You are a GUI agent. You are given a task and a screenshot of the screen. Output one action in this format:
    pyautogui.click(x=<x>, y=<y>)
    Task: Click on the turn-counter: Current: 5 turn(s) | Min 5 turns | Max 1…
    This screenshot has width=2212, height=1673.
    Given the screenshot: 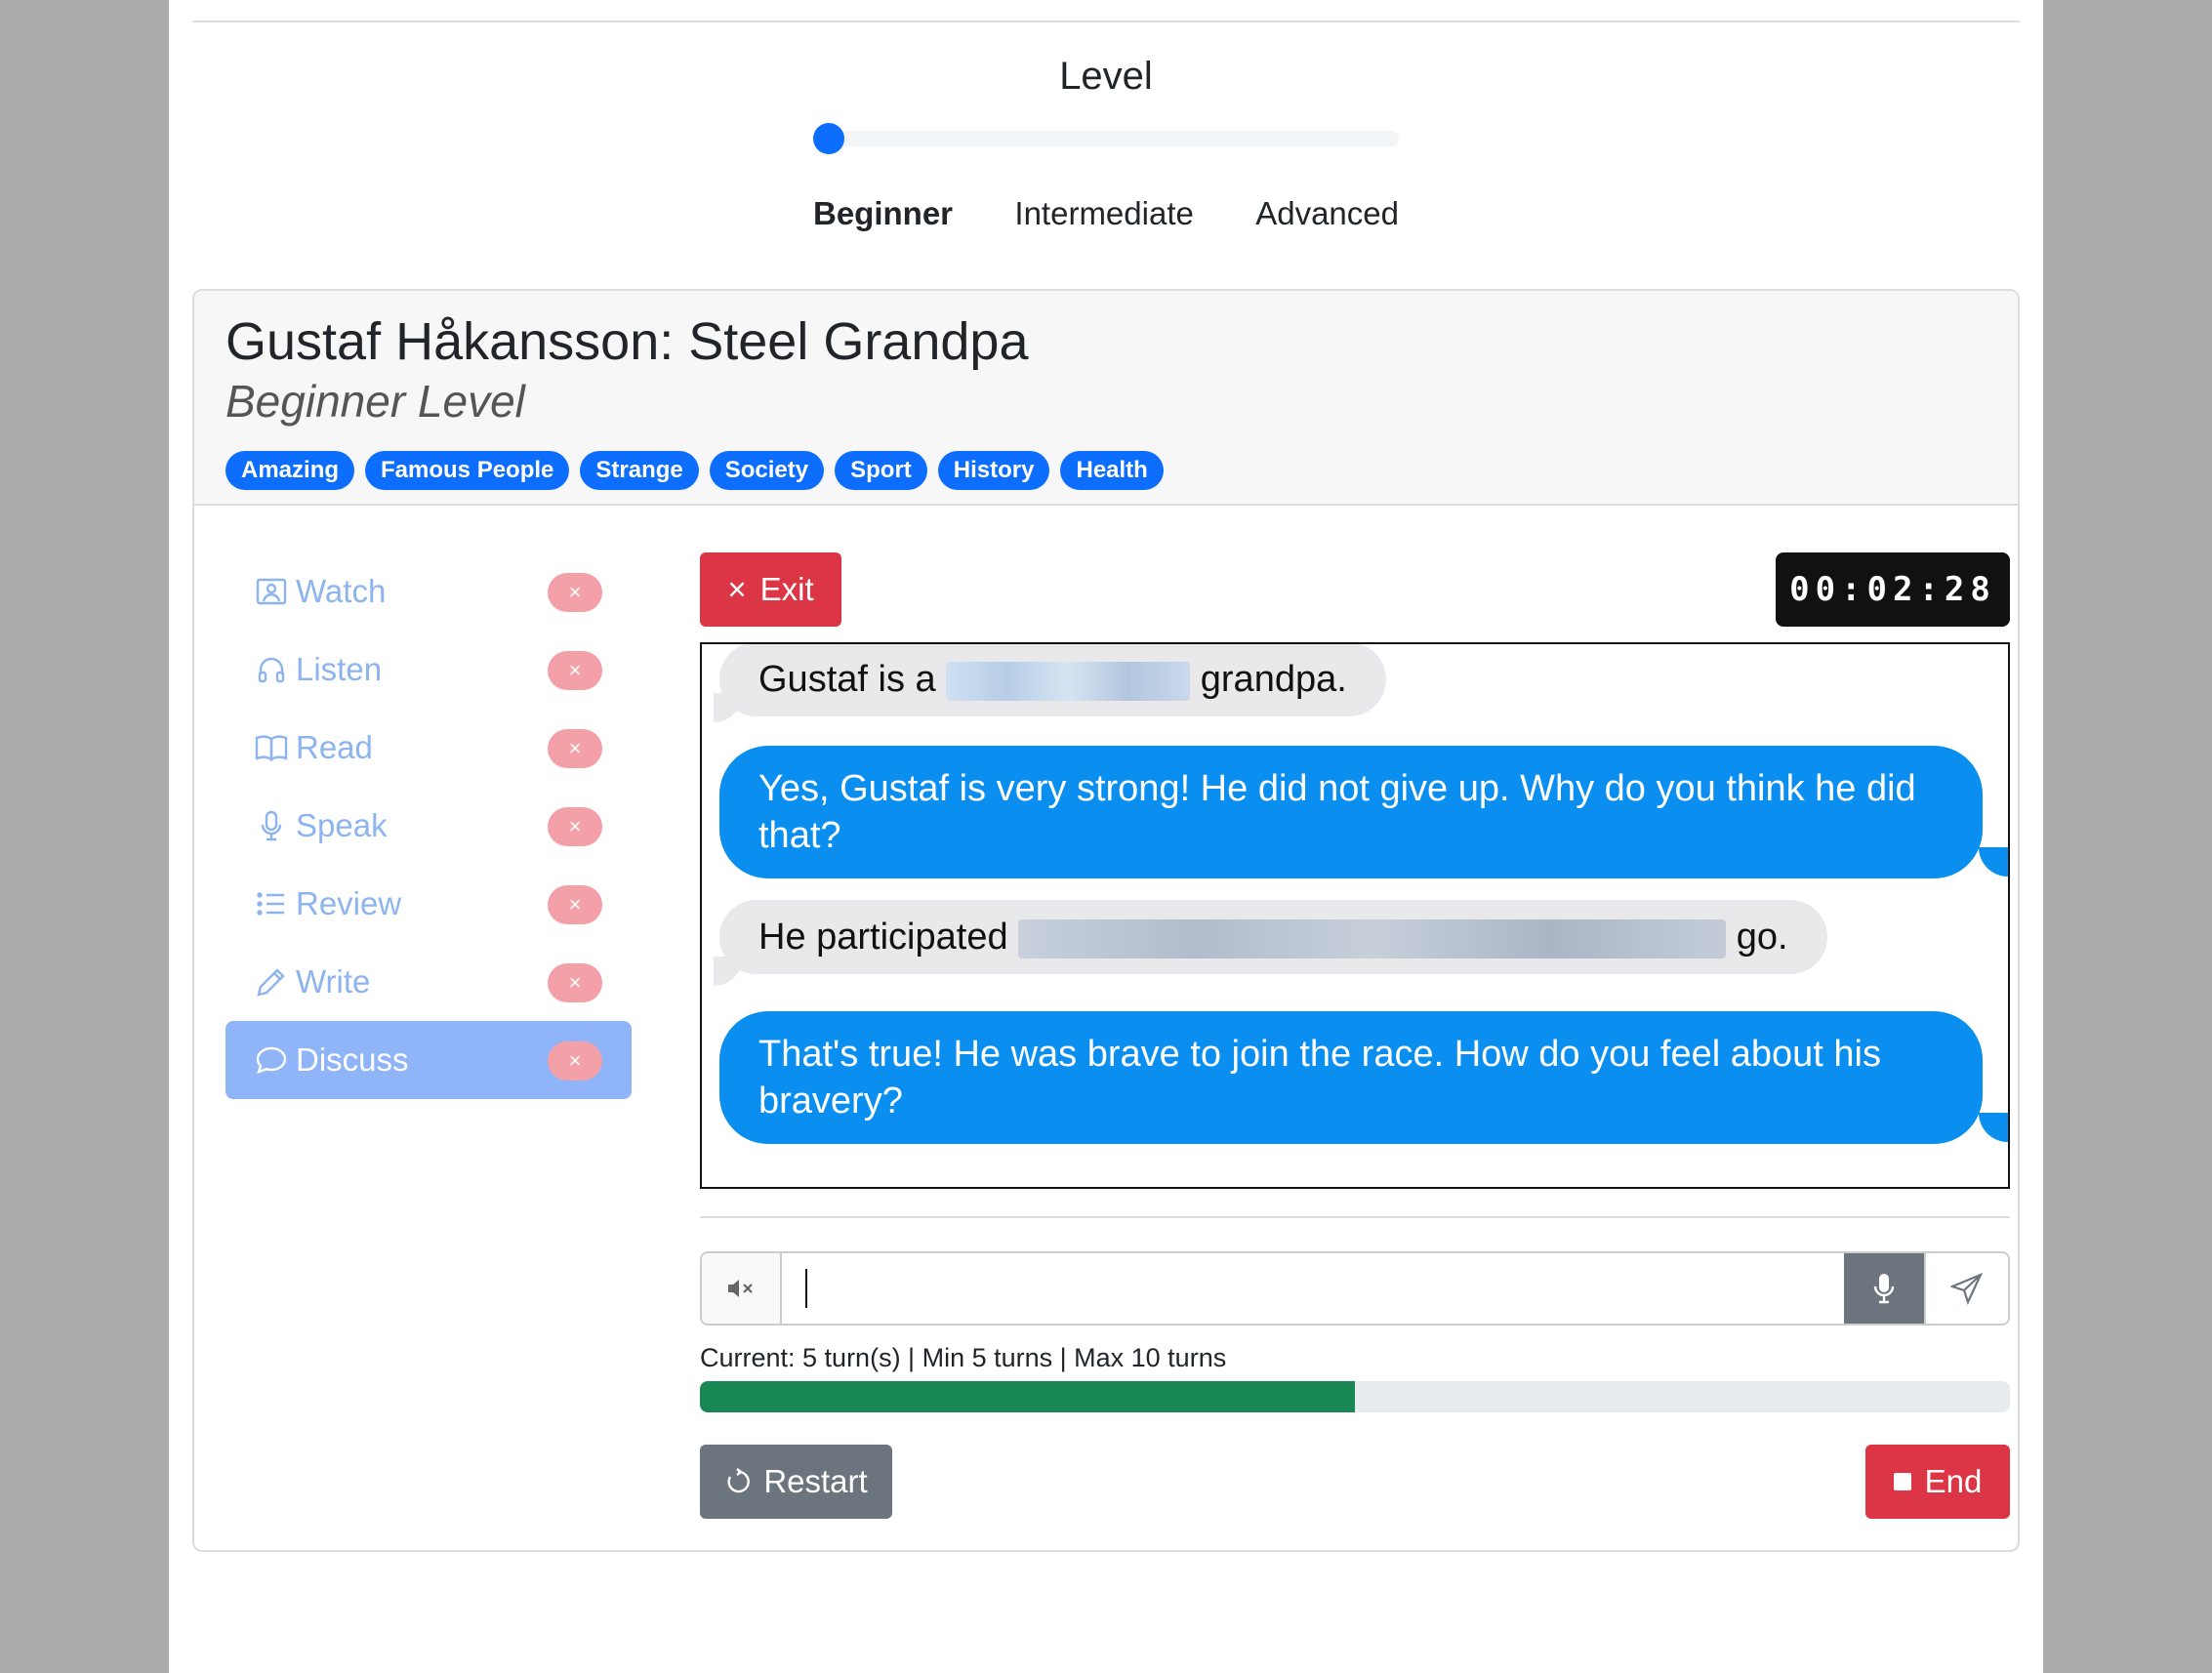 What is the action you would take?
    pyautogui.click(x=963, y=1357)
    